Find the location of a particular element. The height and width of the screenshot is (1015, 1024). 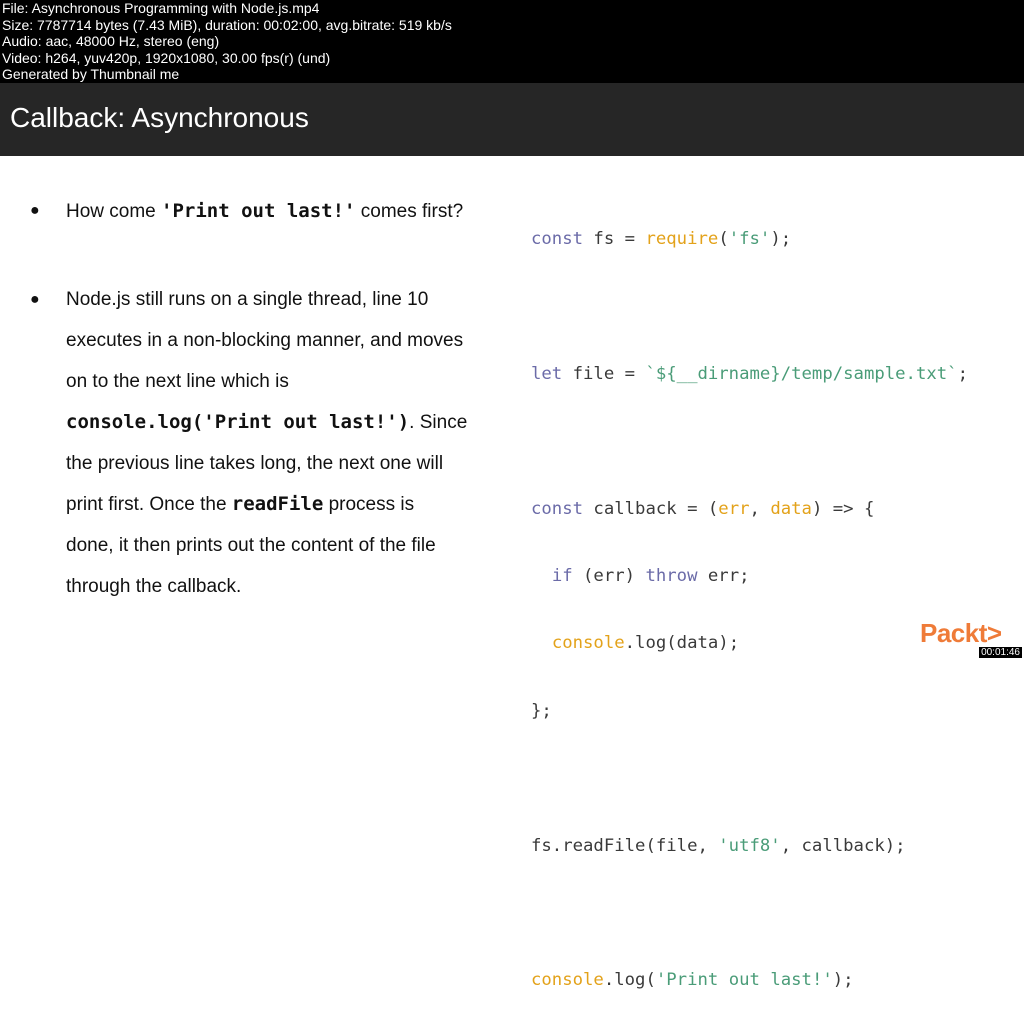

code-token: callback = ( is located at coordinates (651, 508).